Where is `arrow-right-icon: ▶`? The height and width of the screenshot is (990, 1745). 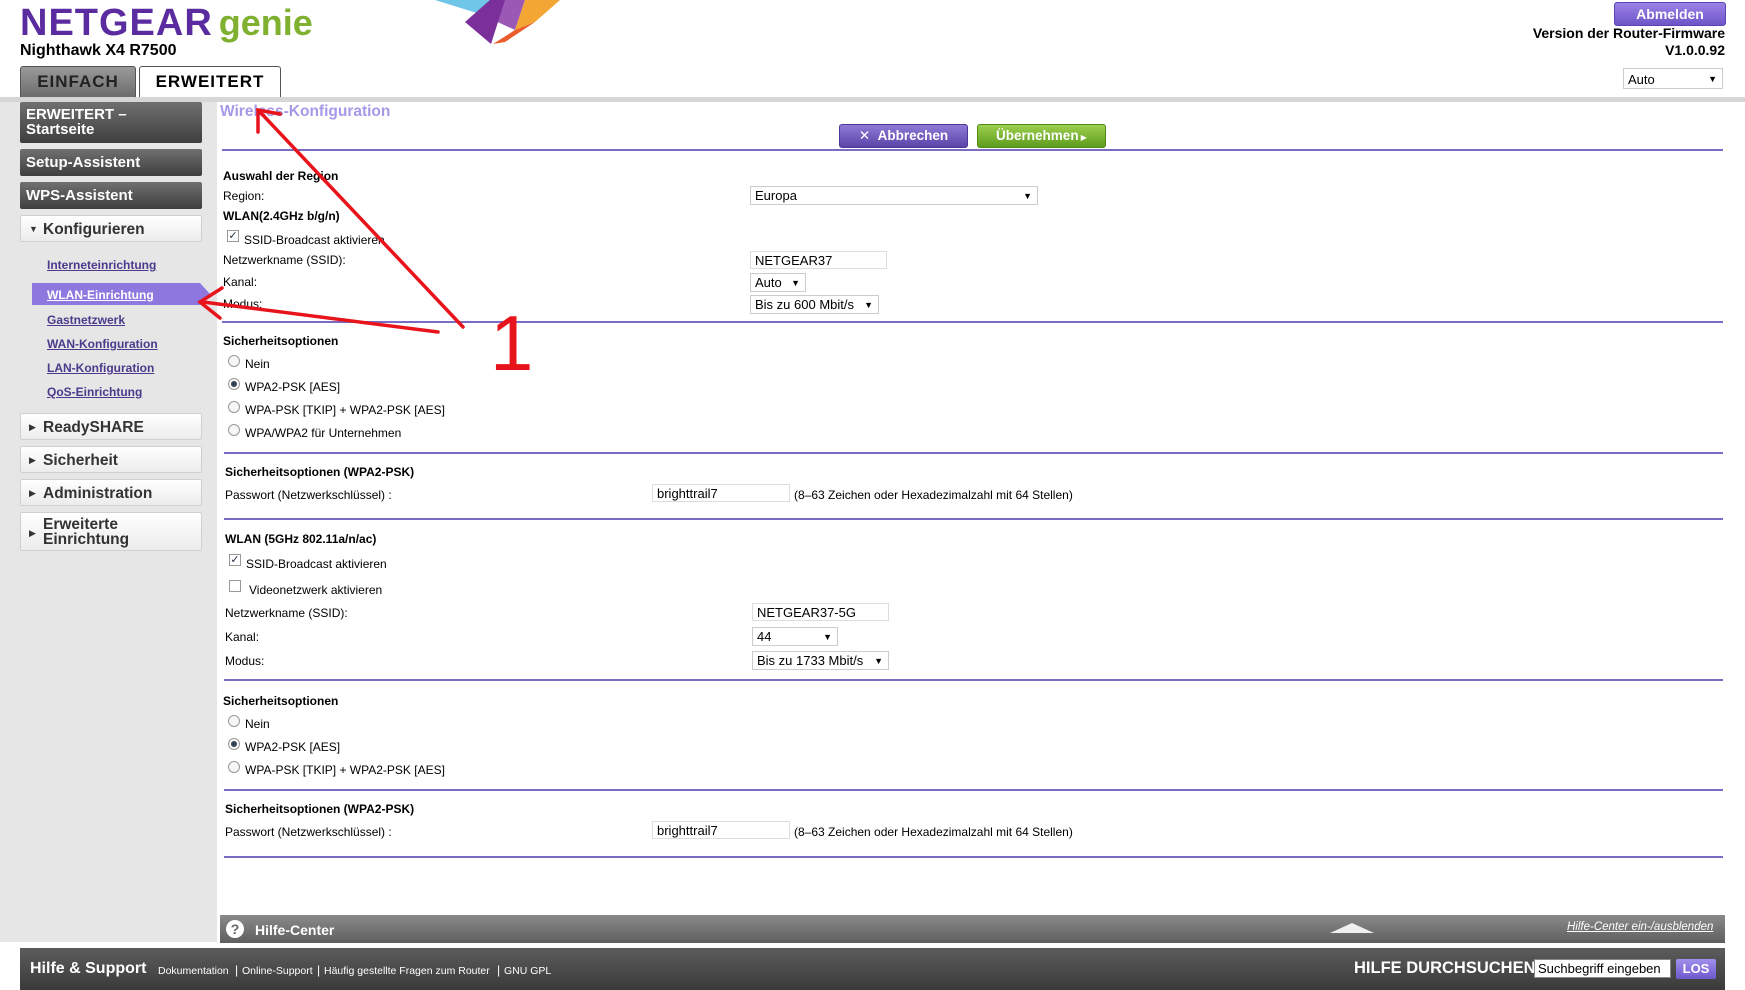
arrow-right-icon: ▶ is located at coordinates (1082, 137).